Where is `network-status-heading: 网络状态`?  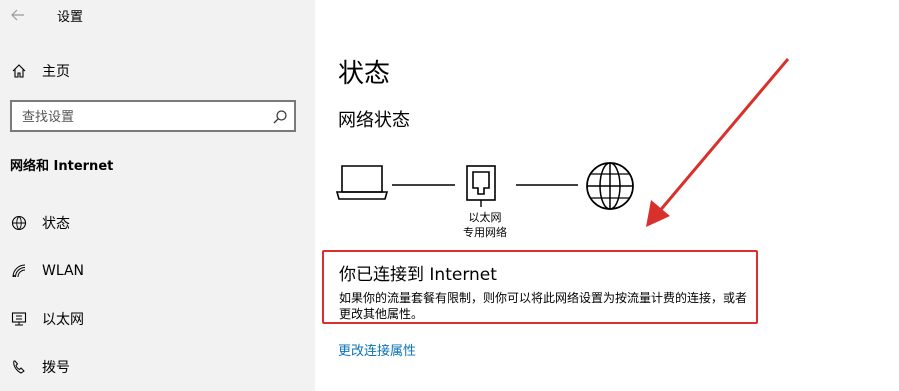
network-status-heading: 网络状态 is located at coordinates (374, 120).